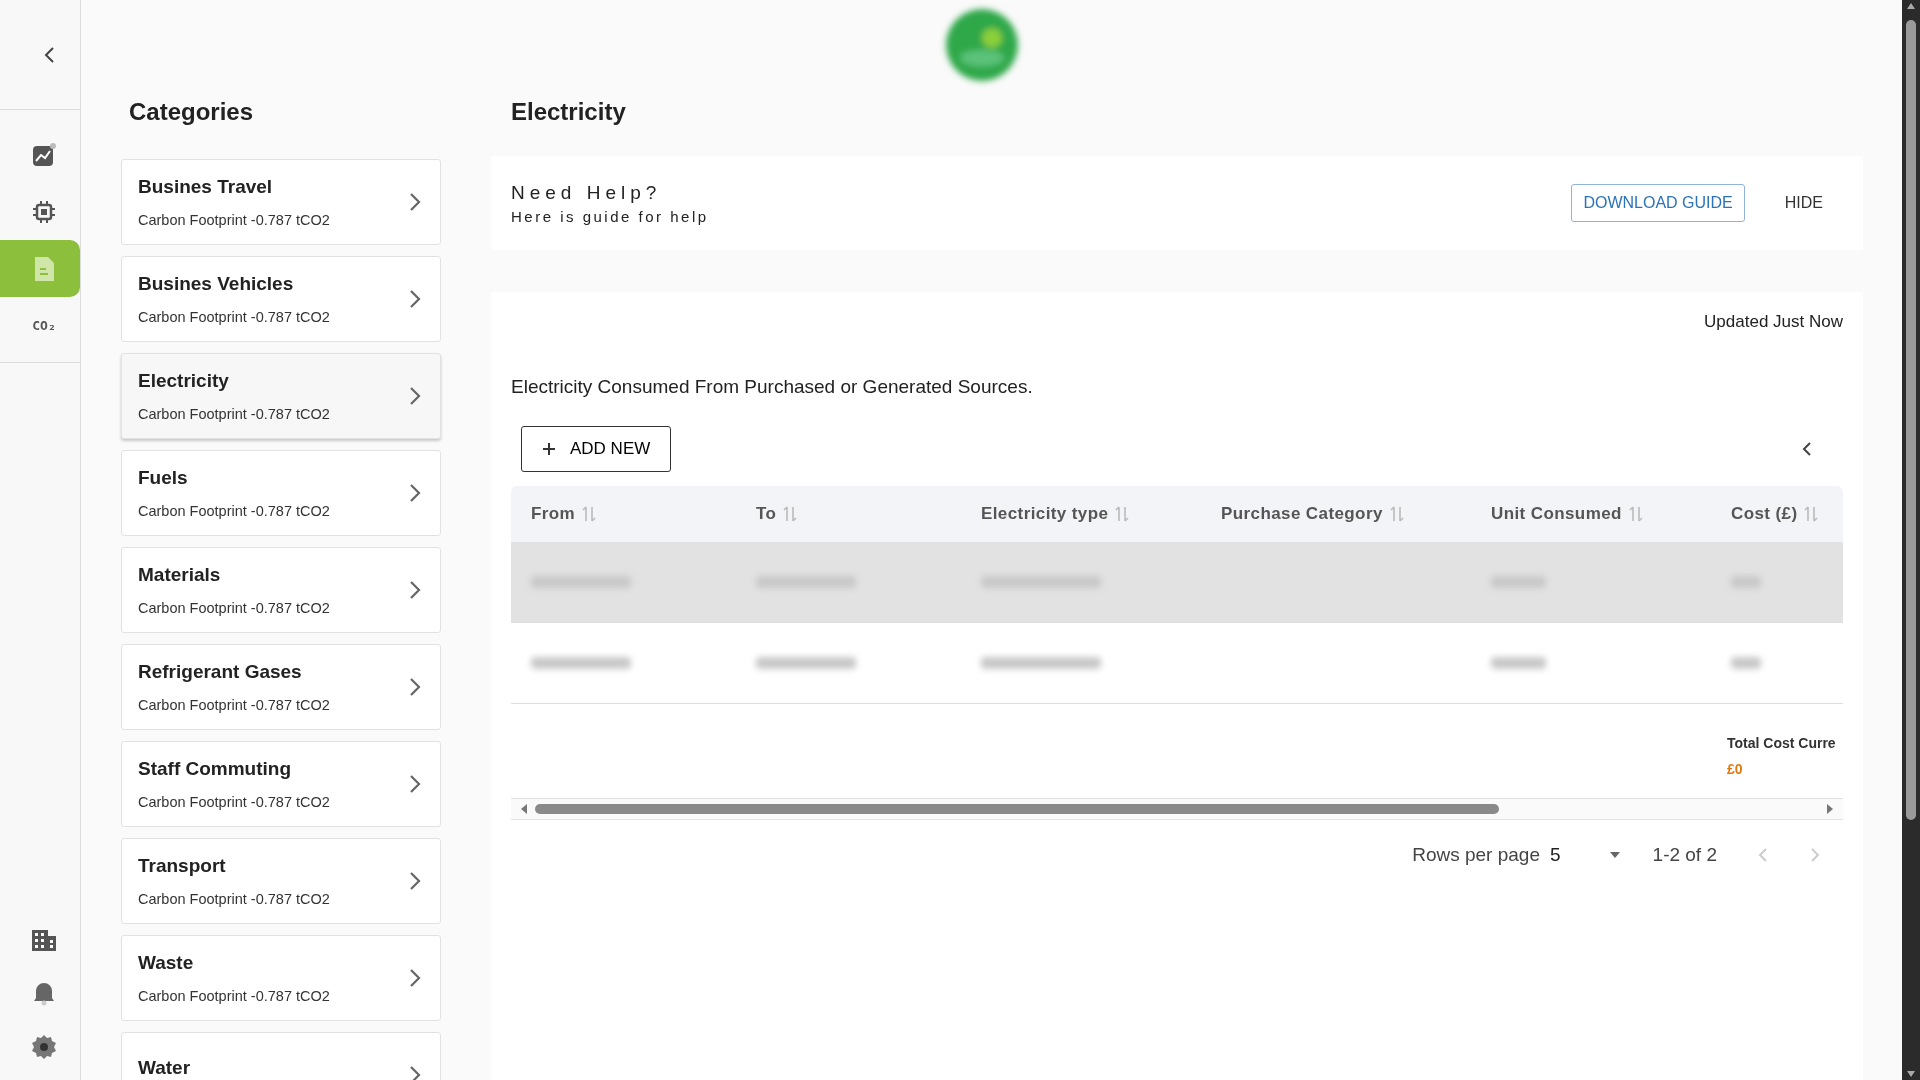 The height and width of the screenshot is (1080, 1920). I want to click on download-guide-button: DOWNLOAD GUIDE, so click(1658, 203).